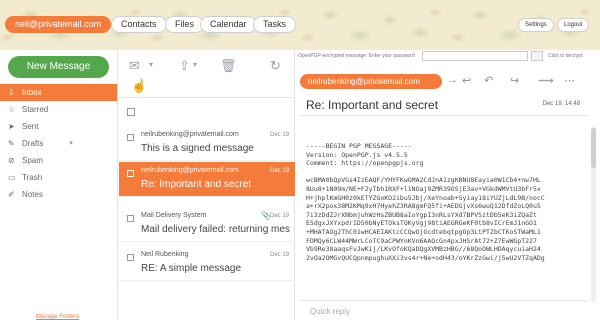 This screenshot has width=600, height=320. Describe the element at coordinates (58, 109) in the screenshot. I see `folder-starred: ☆ Starred` at that location.